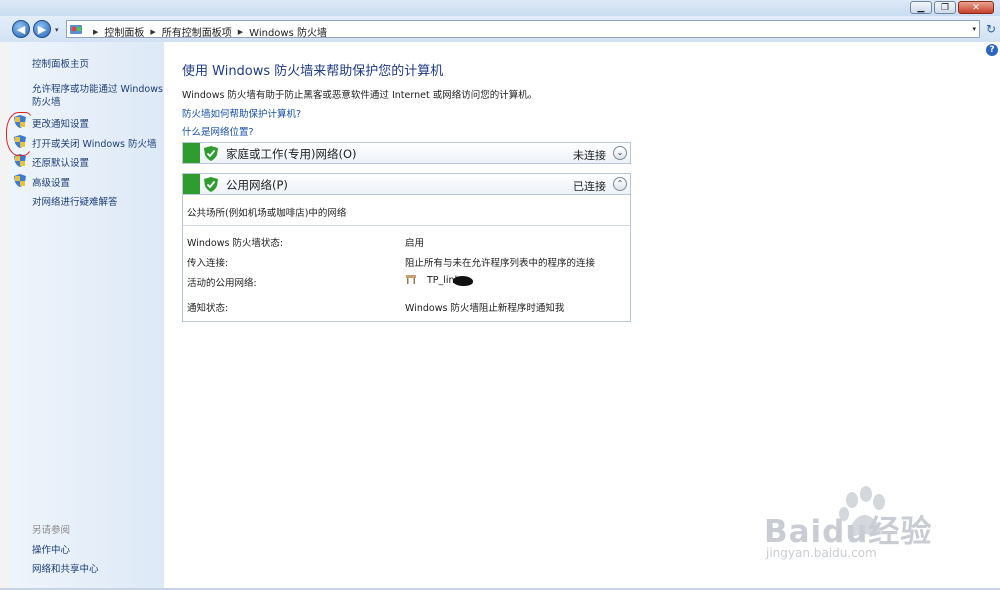 The image size is (1000, 590). Describe the element at coordinates (523, 30) in the screenshot. I see `address-bar: ▶ 控制面板 ▶ 所有控制面板项 ▶ Windows 防火墙 ▾` at that location.